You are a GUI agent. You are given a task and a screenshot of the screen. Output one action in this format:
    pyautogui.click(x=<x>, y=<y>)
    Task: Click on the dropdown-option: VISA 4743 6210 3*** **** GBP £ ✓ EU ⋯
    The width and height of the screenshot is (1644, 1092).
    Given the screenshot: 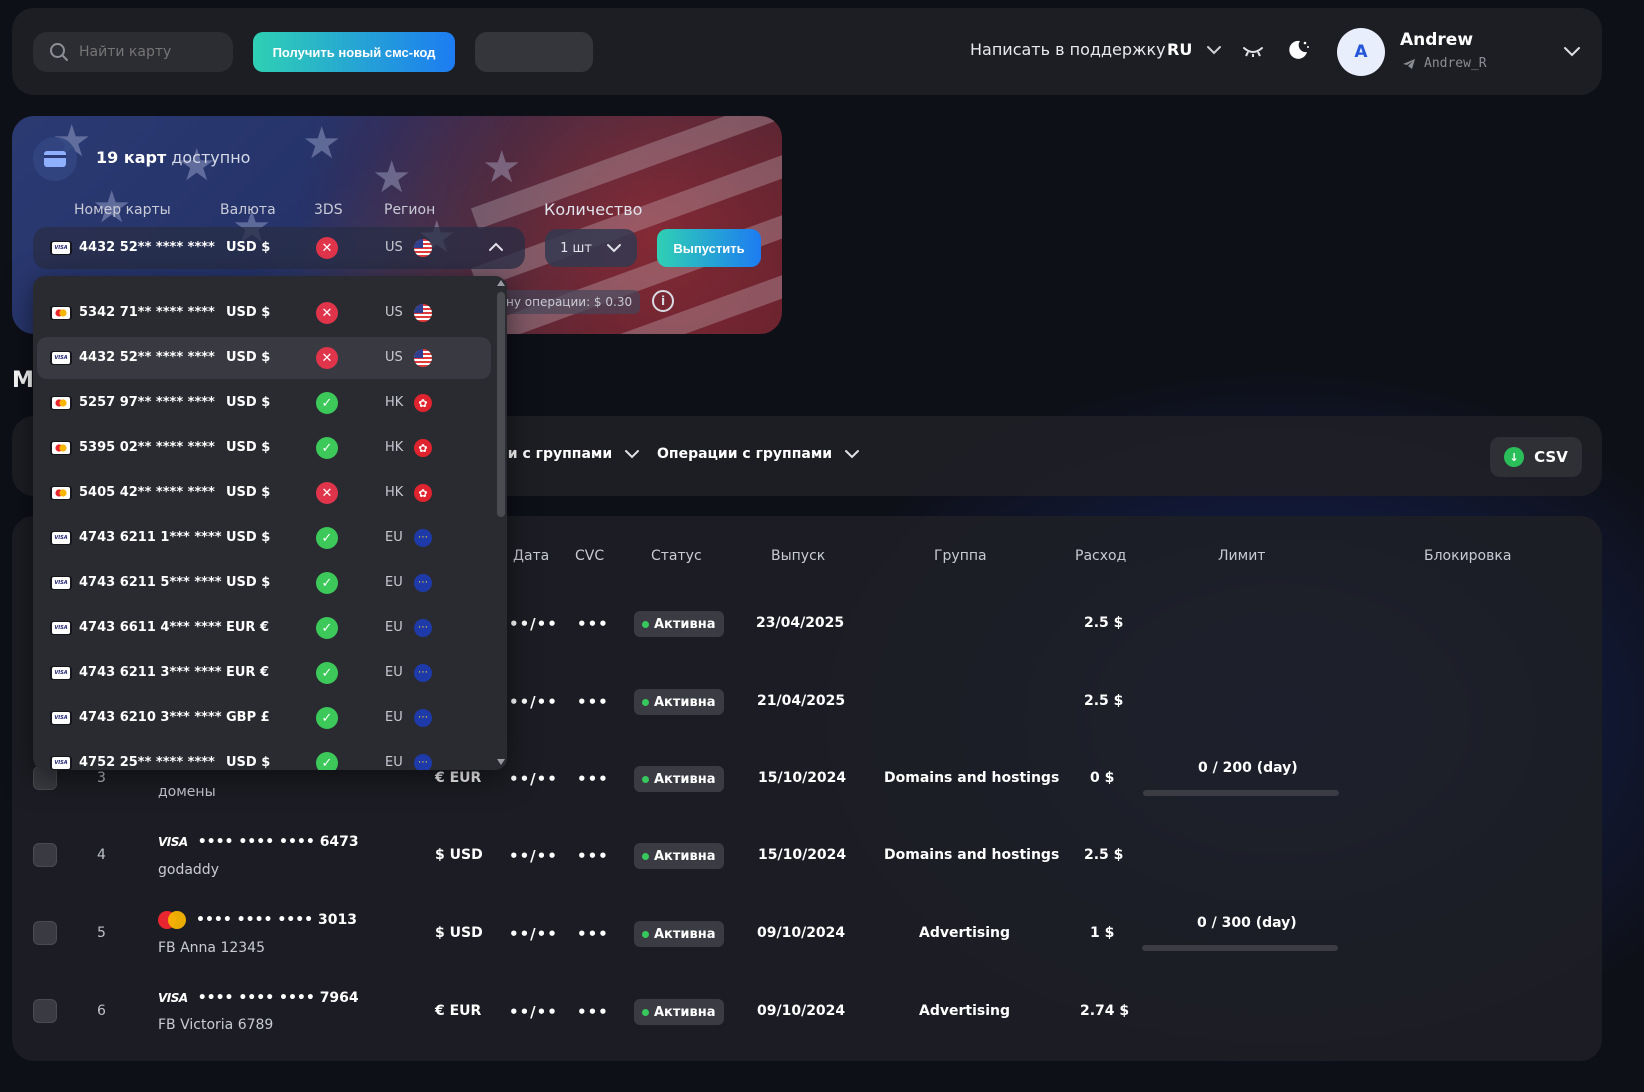 What is the action you would take?
    pyautogui.click(x=263, y=718)
    